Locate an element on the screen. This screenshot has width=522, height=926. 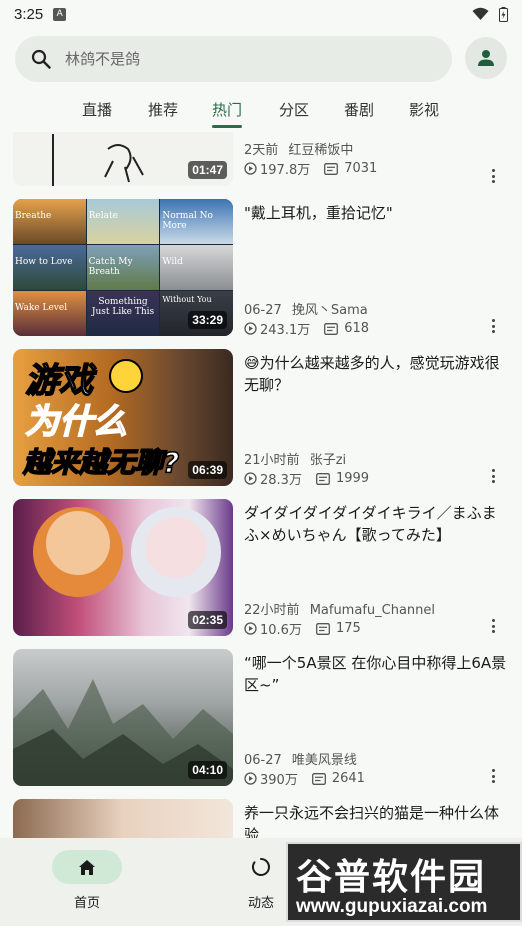
collage-tile: Something Just Like This is located at coordinates (123, 313).